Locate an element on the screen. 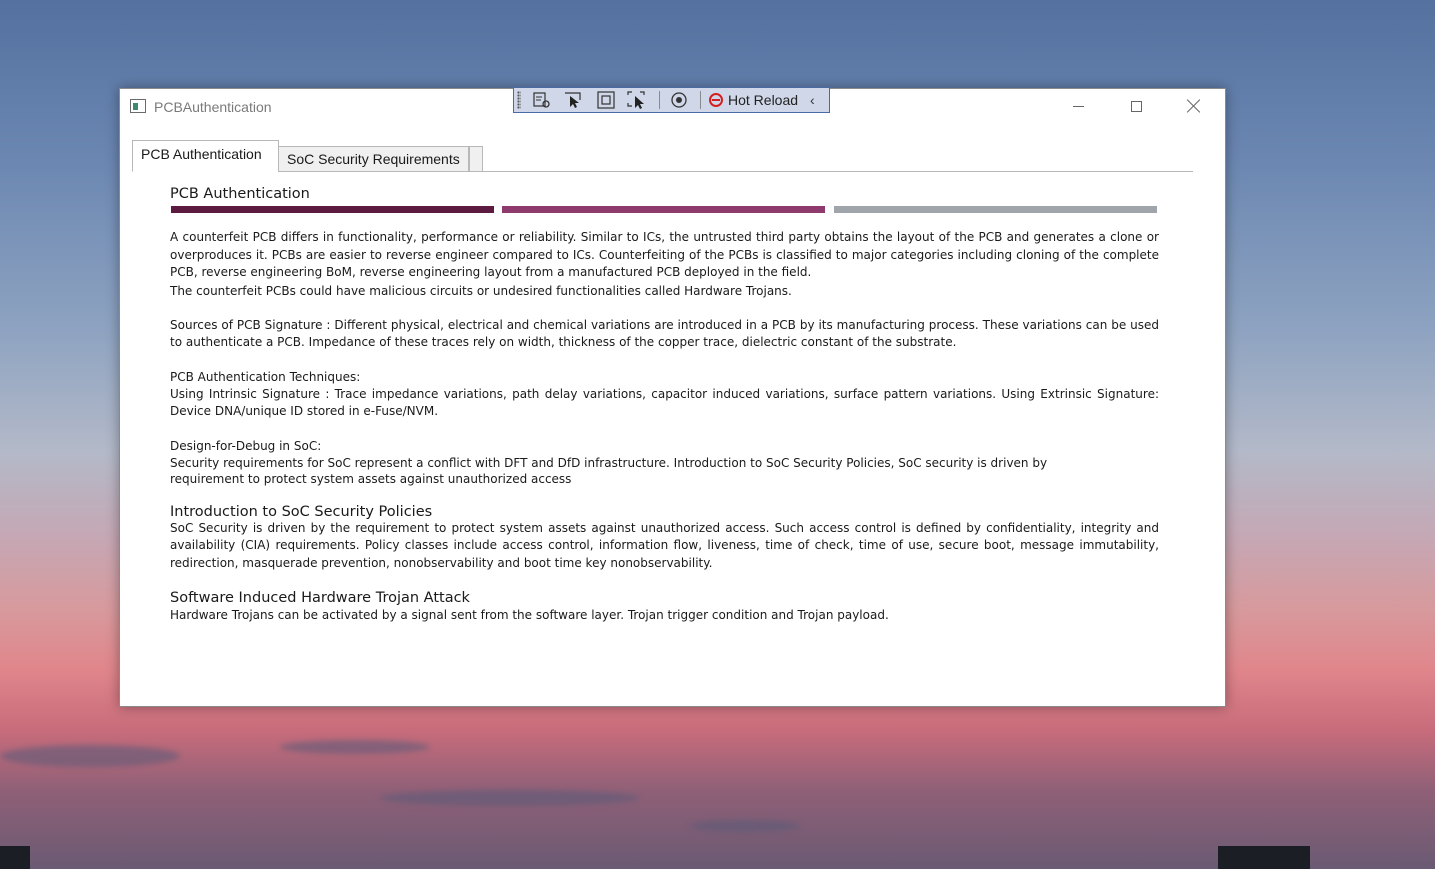 The width and height of the screenshot is (1435, 869). tab-pcb-authentication: PCB Authentication is located at coordinates (205, 156).